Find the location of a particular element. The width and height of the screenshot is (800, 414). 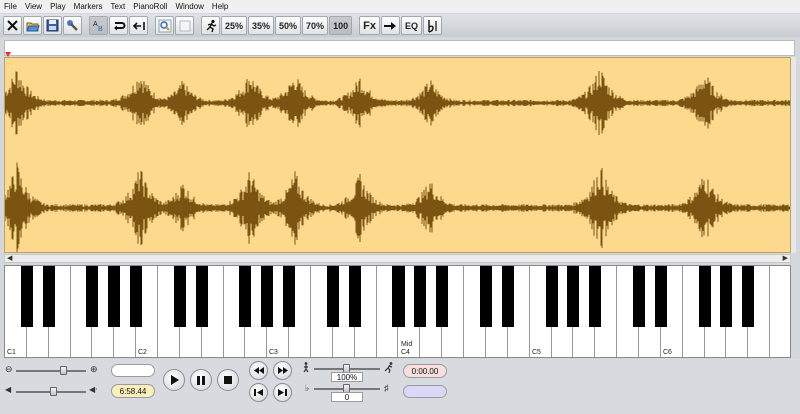

effects-button: Fx is located at coordinates (369, 25).